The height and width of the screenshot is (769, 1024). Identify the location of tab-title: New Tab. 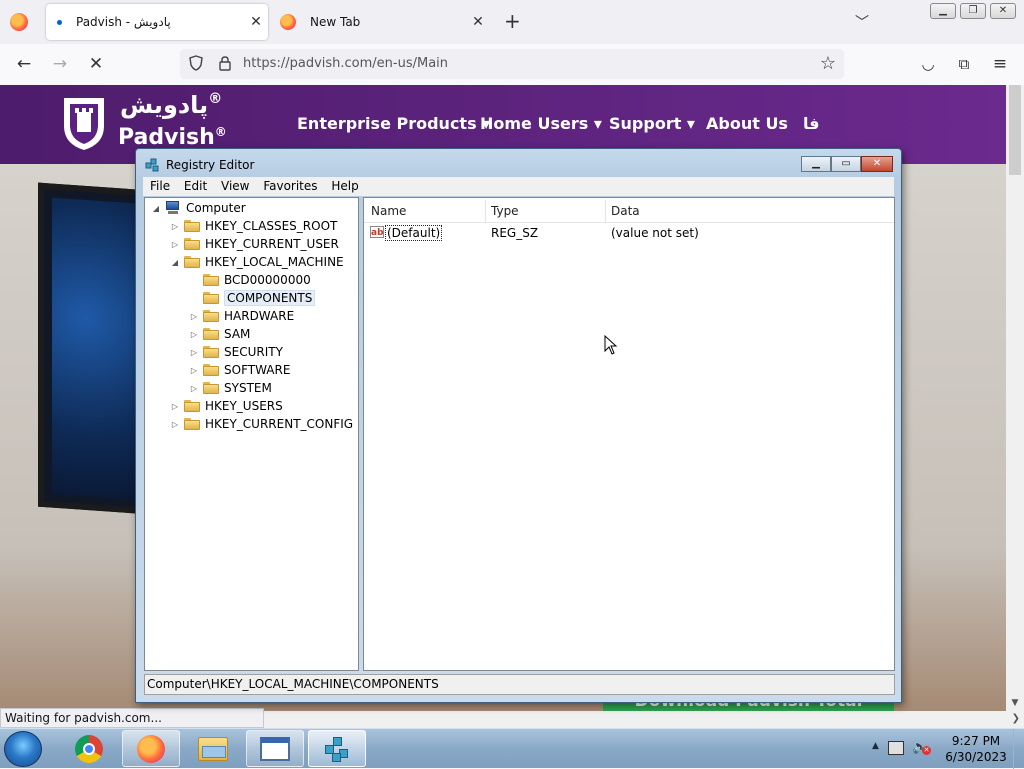
(335, 22).